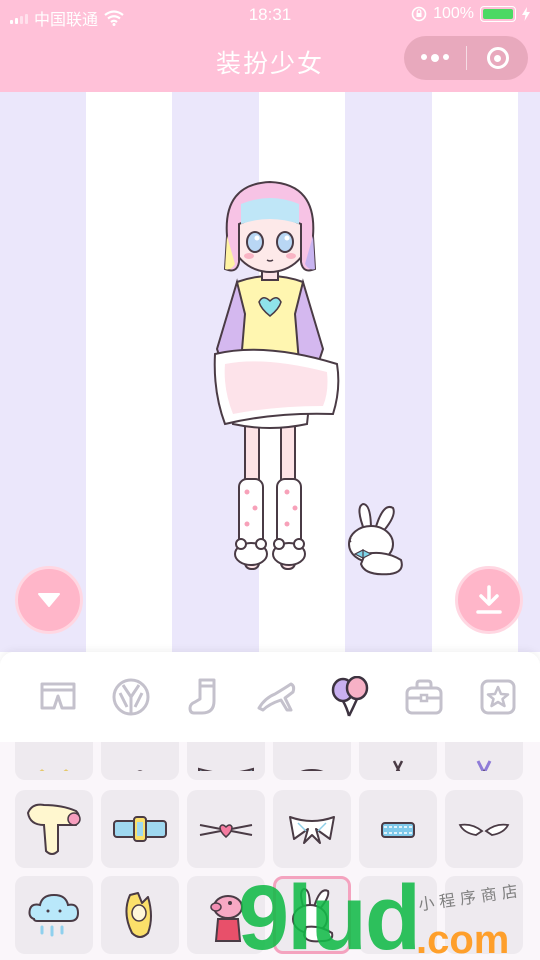 The image size is (540, 960). I want to click on purple-ribbon-icon, so click(398, 765).